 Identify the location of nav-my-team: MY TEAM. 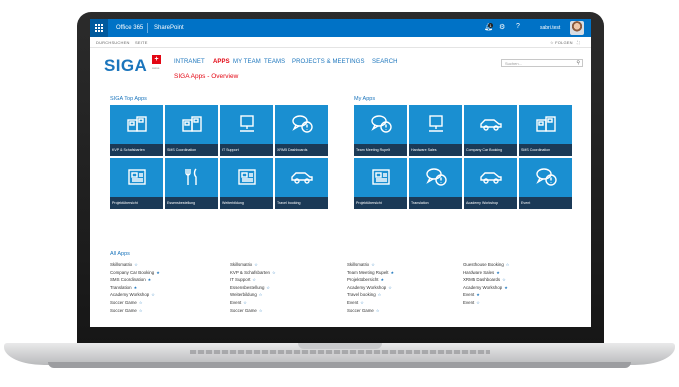
(247, 62).